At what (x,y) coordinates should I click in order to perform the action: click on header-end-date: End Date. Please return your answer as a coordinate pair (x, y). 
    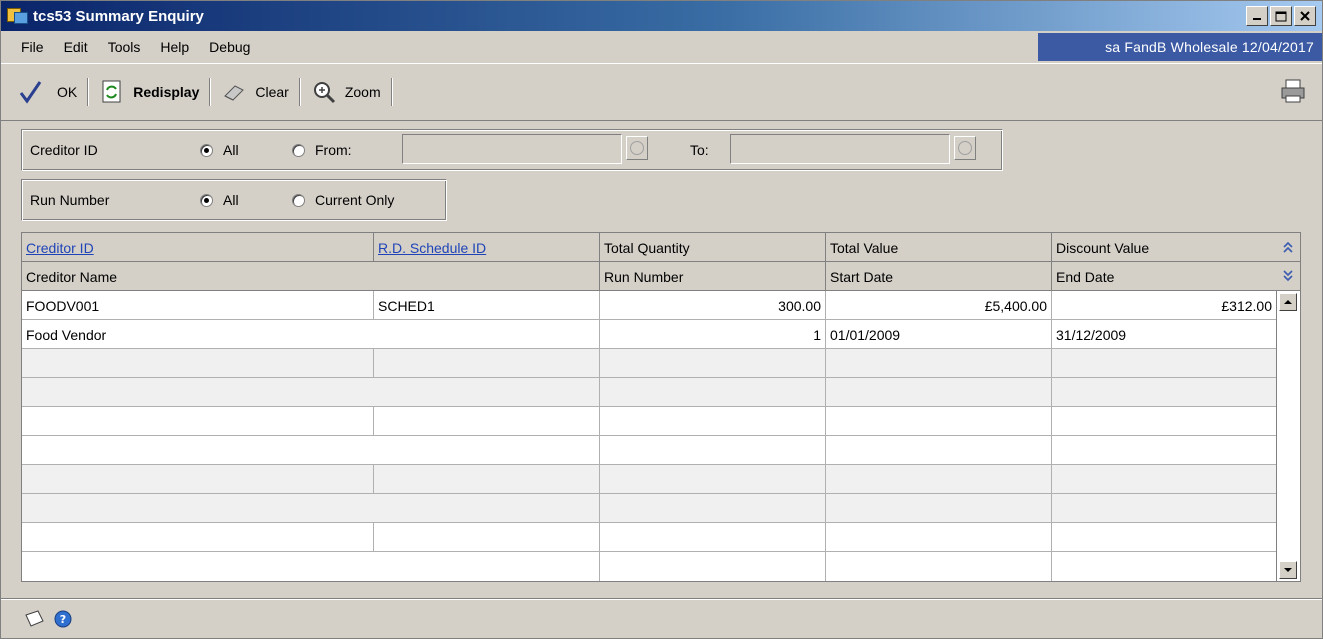
    Looking at the image, I should click on (1164, 276).